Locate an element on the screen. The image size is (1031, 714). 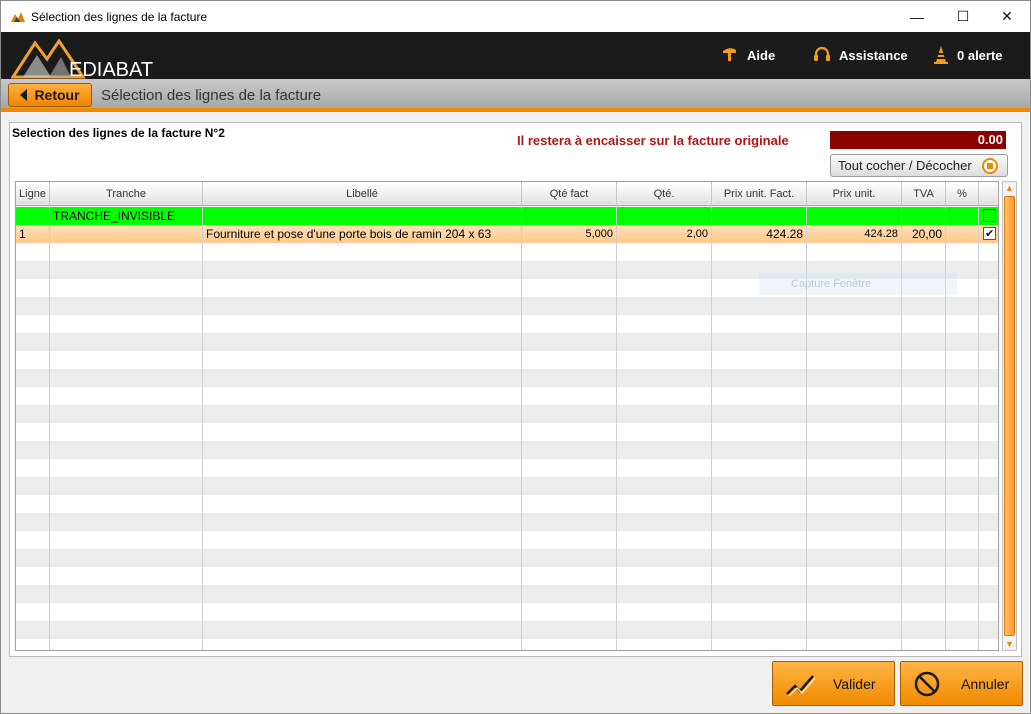
assistance-label: Assistance is located at coordinates (873, 55).